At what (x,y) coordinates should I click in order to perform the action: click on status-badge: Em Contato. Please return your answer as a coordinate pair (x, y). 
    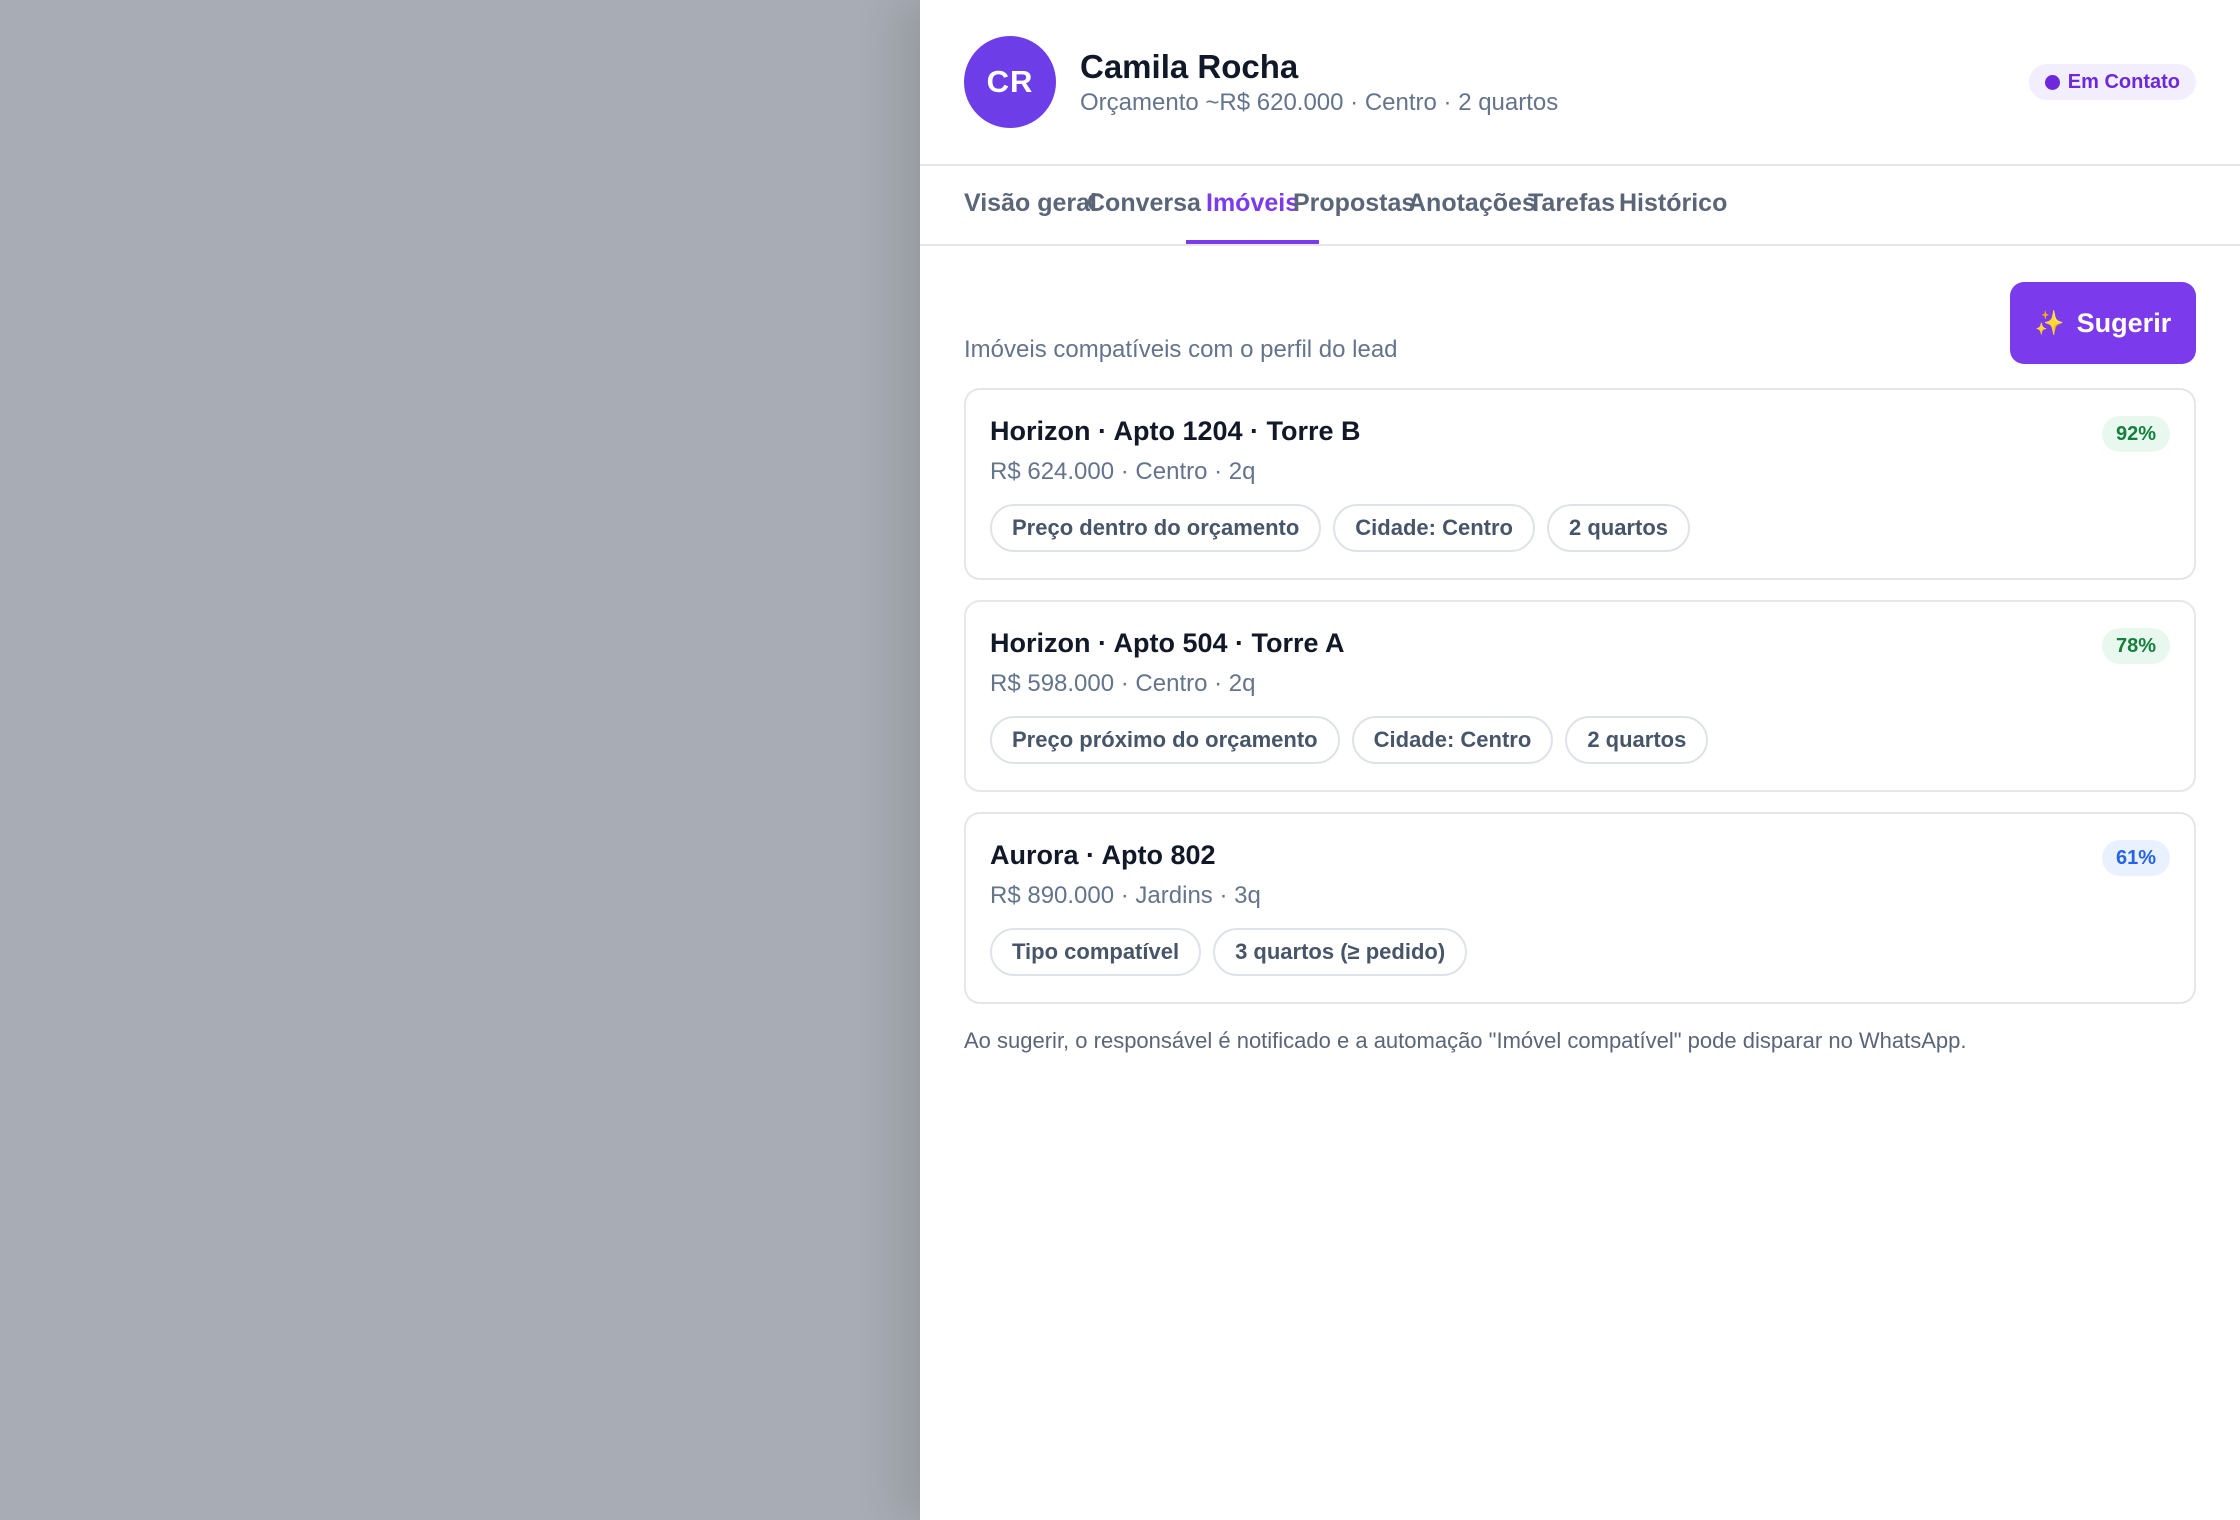
    Looking at the image, I should click on (2112, 82).